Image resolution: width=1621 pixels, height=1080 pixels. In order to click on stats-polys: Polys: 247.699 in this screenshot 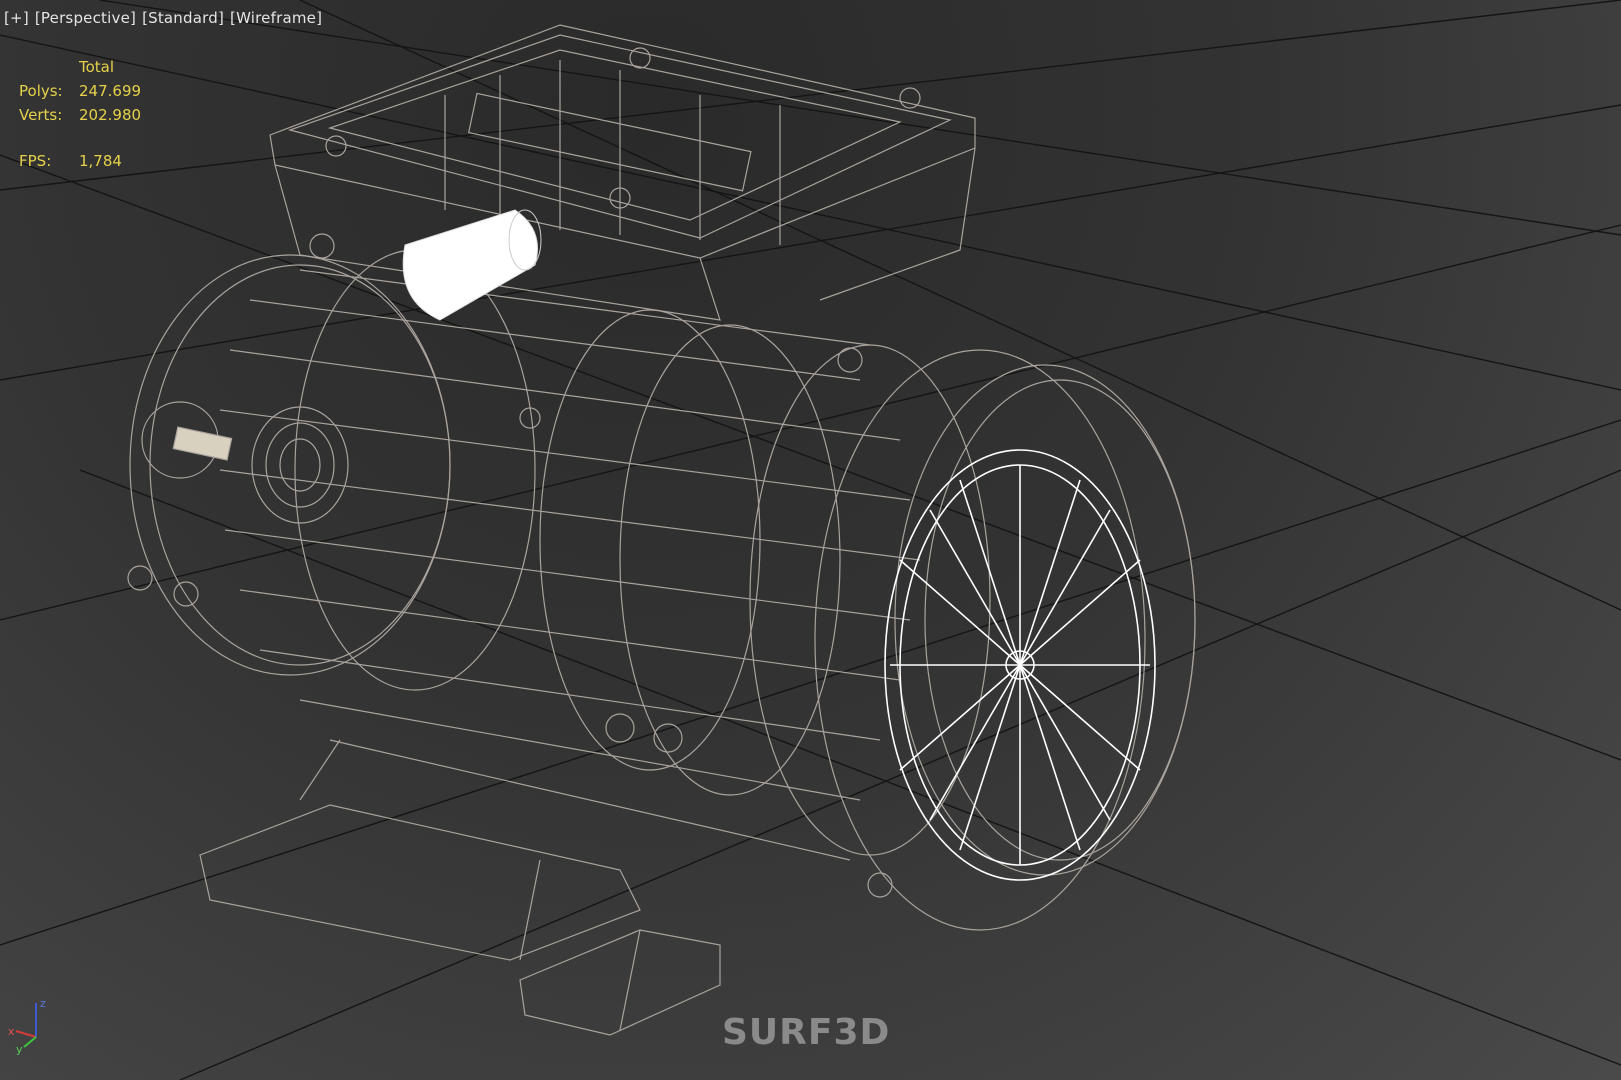, I will do `click(80, 91)`.